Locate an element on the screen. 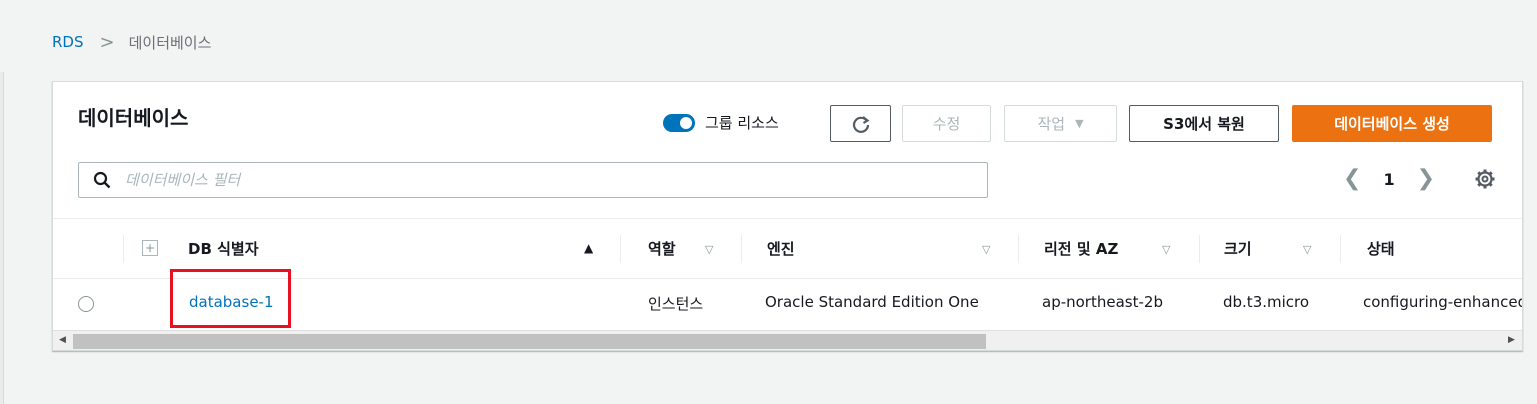 This screenshot has width=1537, height=404. column-header-status: 상태 is located at coordinates (1381, 248).